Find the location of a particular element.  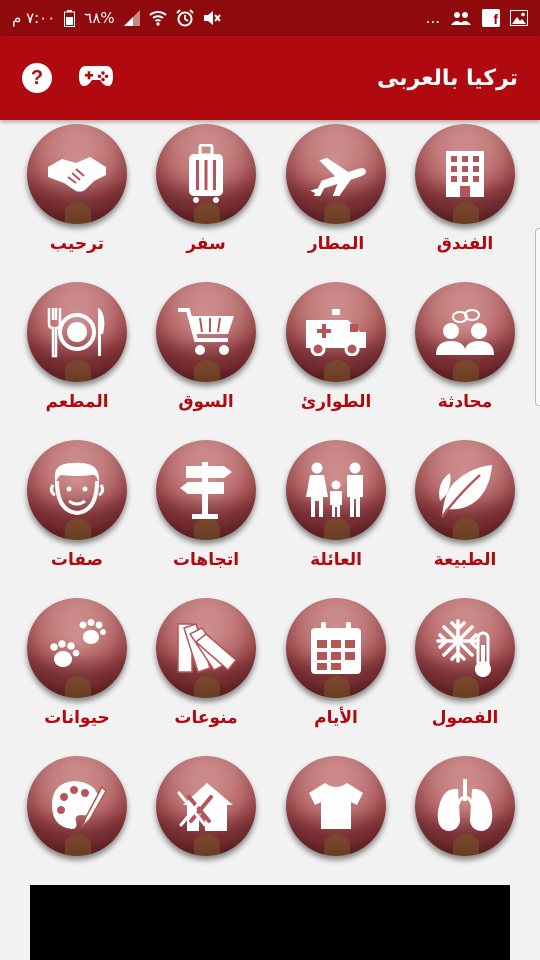

tile-conversation: محادثة is located at coordinates (465, 357).